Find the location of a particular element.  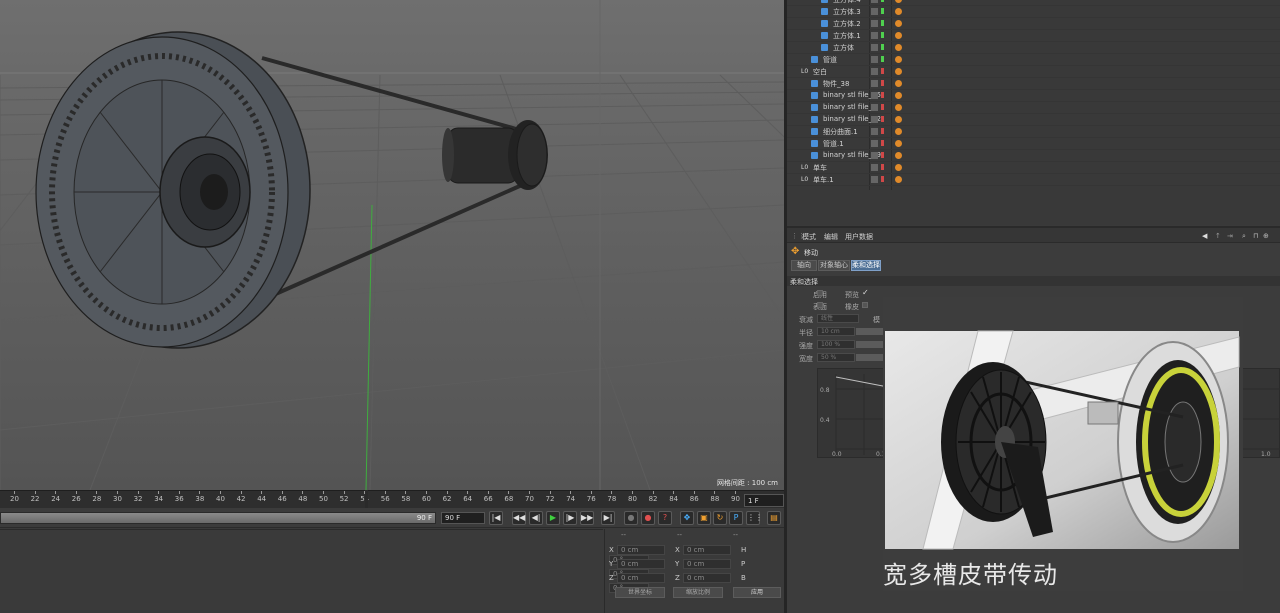

radius-field: 10 cm is located at coordinates (836, 331).